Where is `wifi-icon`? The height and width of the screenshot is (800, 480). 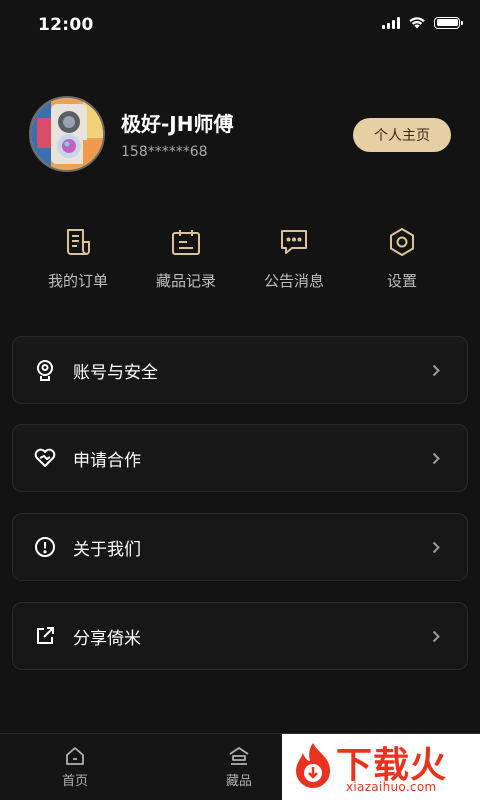 wifi-icon is located at coordinates (417, 23).